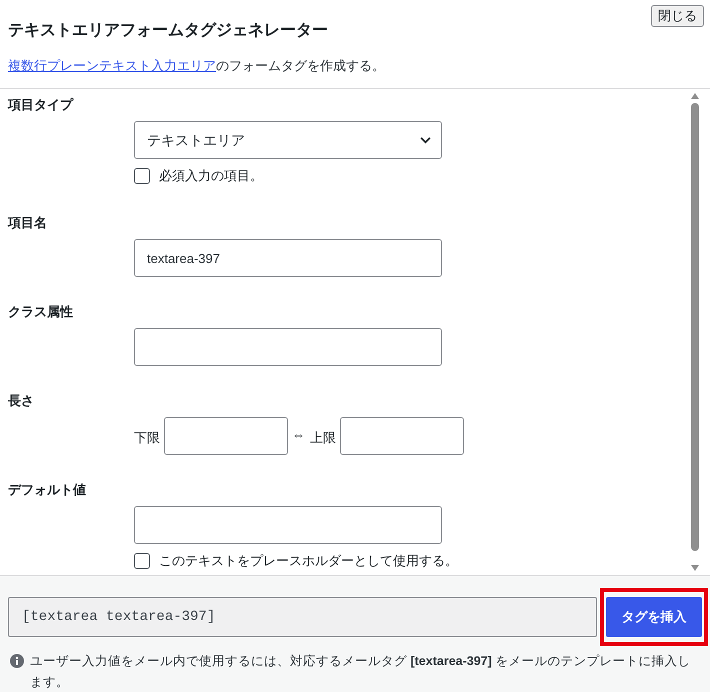 The width and height of the screenshot is (710, 692). What do you see at coordinates (654, 617) in the screenshot?
I see `insert-tag-button: タグを挿入` at bounding box center [654, 617].